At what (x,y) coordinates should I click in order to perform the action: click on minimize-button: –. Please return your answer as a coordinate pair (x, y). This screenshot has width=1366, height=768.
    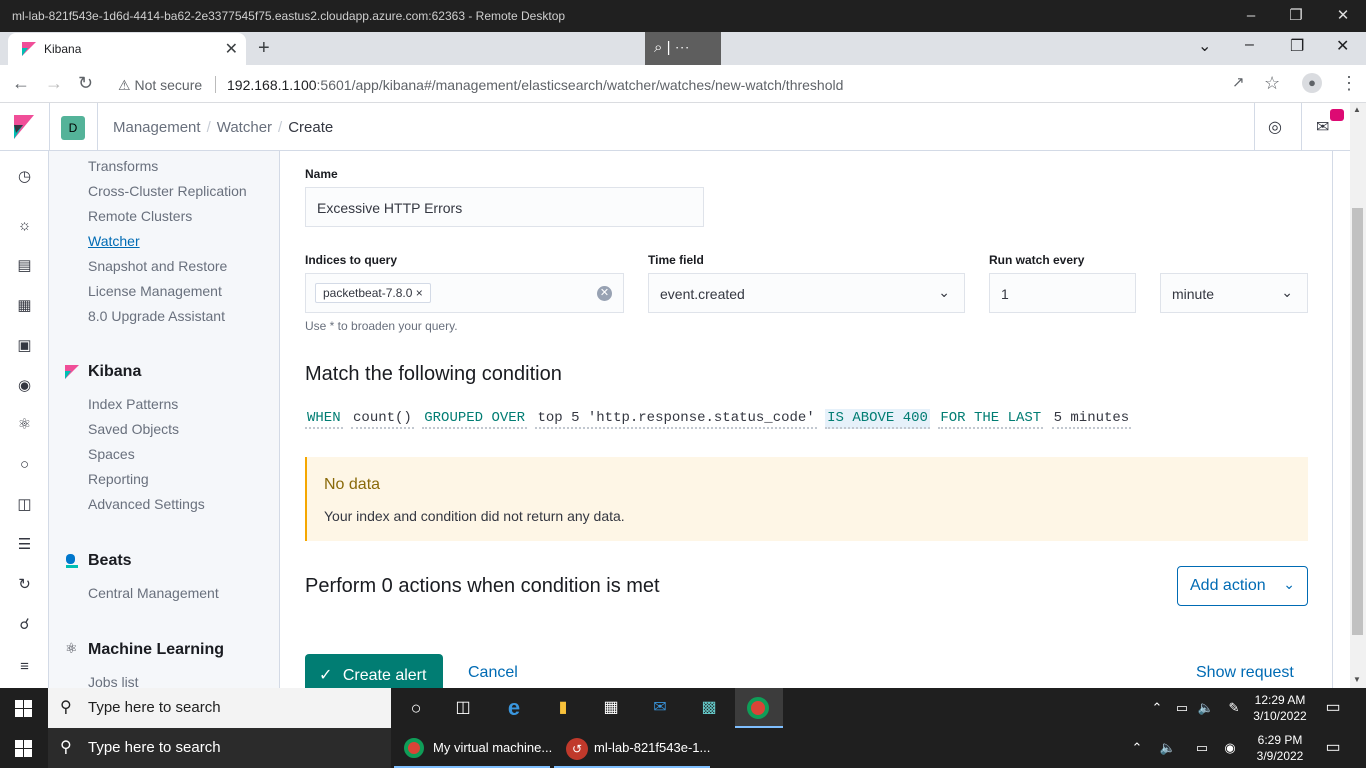
    Looking at the image, I should click on (1251, 16).